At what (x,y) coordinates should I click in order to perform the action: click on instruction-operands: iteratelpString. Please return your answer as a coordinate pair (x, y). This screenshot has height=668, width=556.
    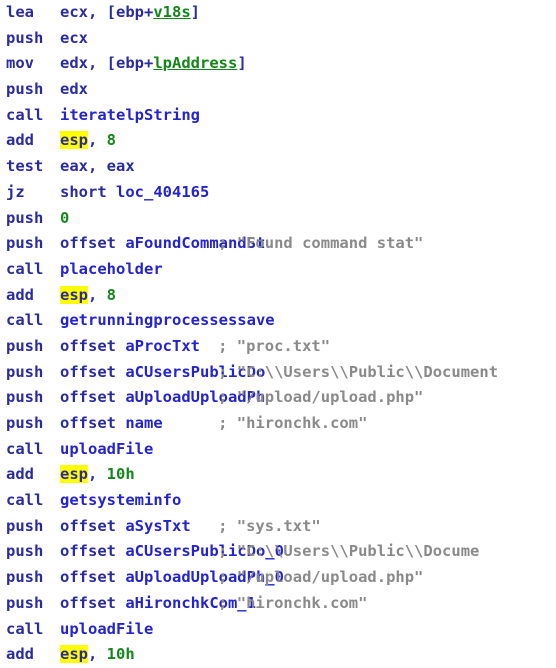
    Looking at the image, I should click on (130, 116).